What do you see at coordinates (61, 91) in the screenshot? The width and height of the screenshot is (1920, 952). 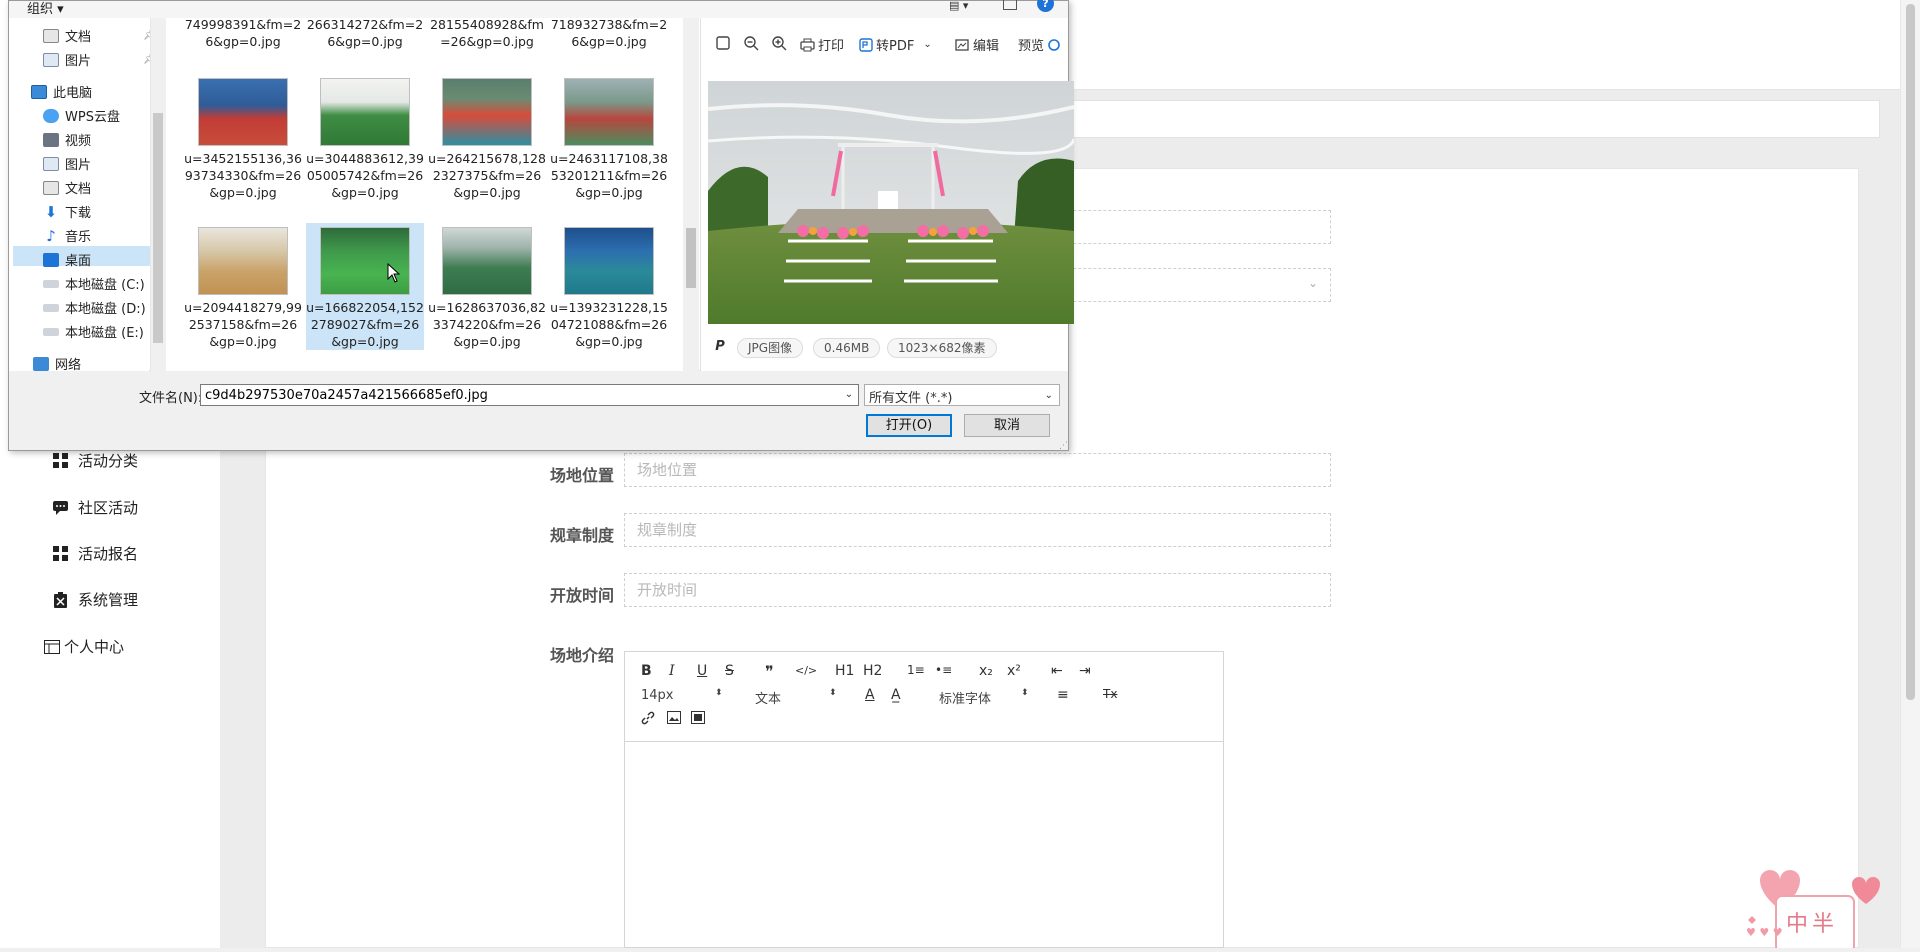 I see `tree-item-this-pc: 此电脑` at bounding box center [61, 91].